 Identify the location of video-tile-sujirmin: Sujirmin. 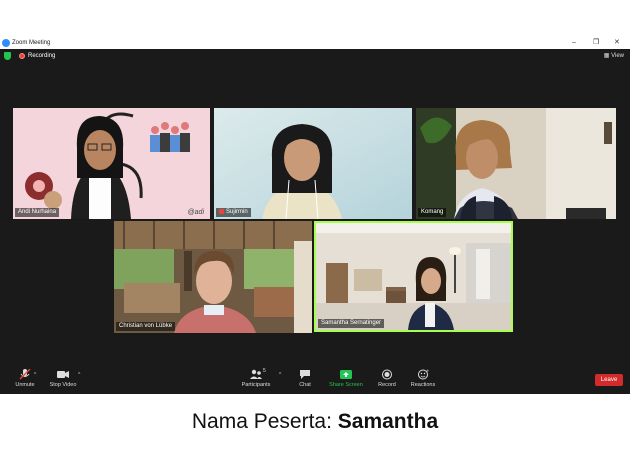
(313, 163).